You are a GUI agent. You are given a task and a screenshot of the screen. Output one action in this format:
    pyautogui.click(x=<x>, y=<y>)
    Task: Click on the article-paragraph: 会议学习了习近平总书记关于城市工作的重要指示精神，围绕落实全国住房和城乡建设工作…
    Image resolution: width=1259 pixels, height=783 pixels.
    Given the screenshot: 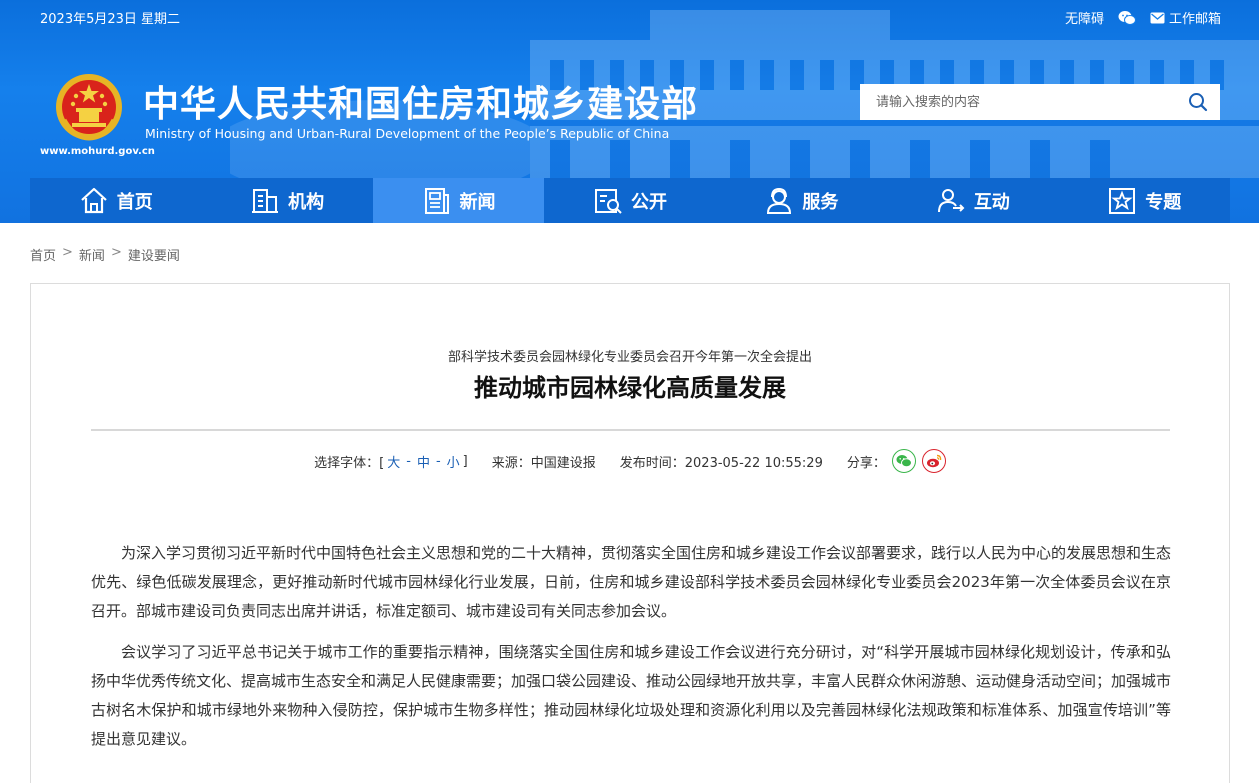 What is the action you would take?
    pyautogui.click(x=631, y=695)
    